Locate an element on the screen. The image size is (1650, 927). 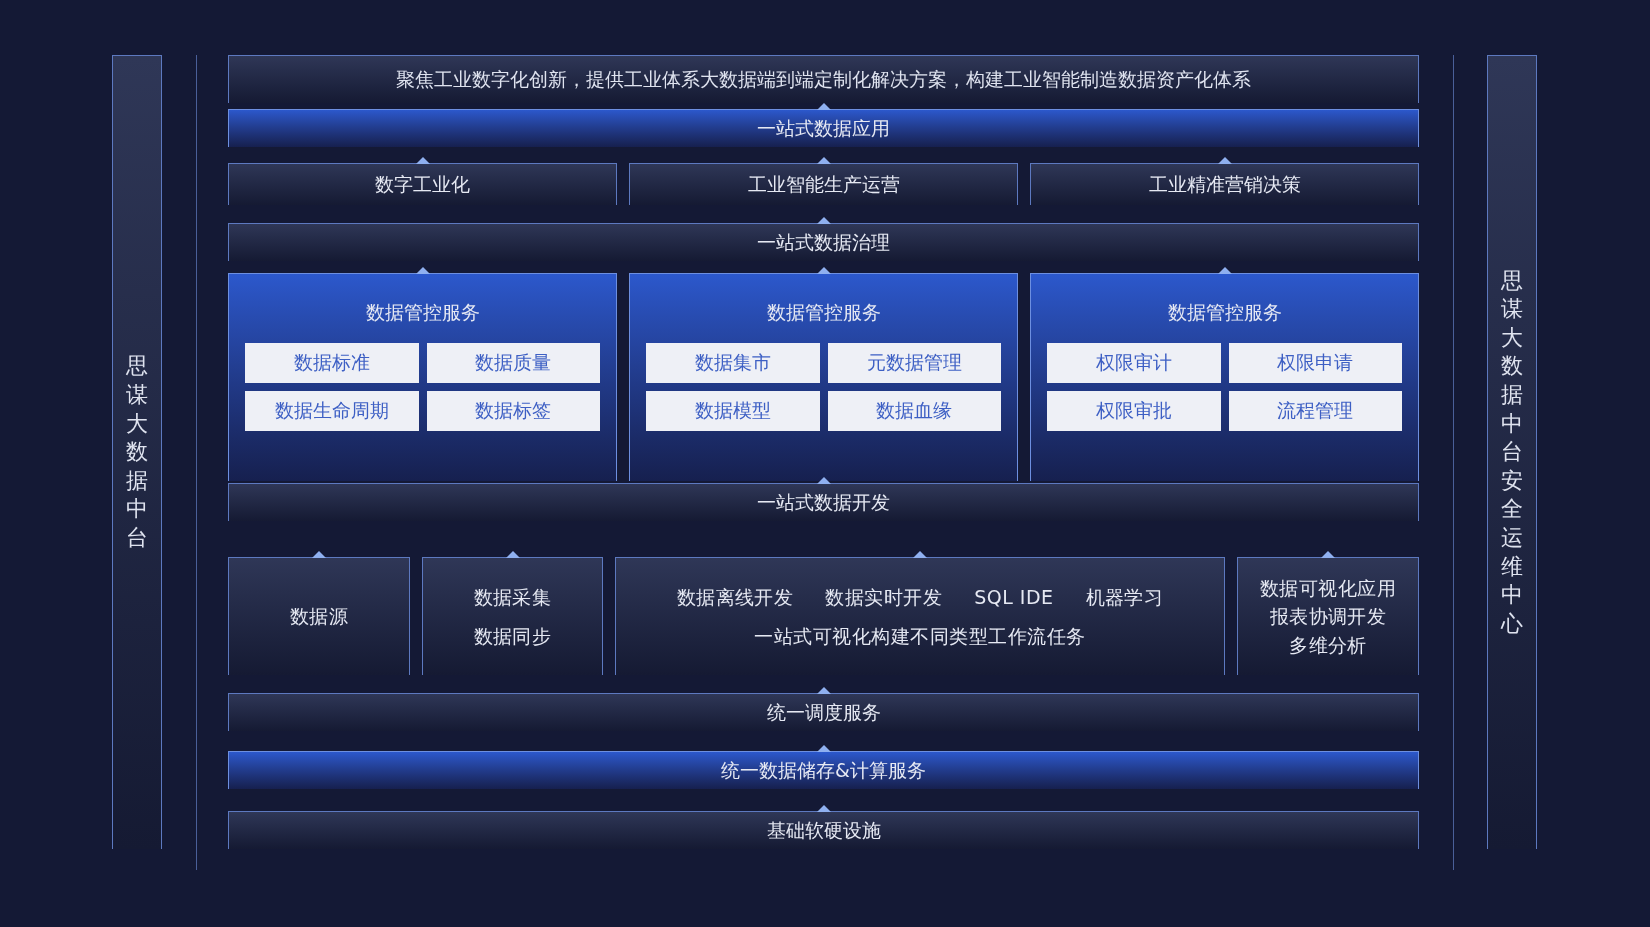
bar-label: 一站式数据应用 is located at coordinates (823, 129).